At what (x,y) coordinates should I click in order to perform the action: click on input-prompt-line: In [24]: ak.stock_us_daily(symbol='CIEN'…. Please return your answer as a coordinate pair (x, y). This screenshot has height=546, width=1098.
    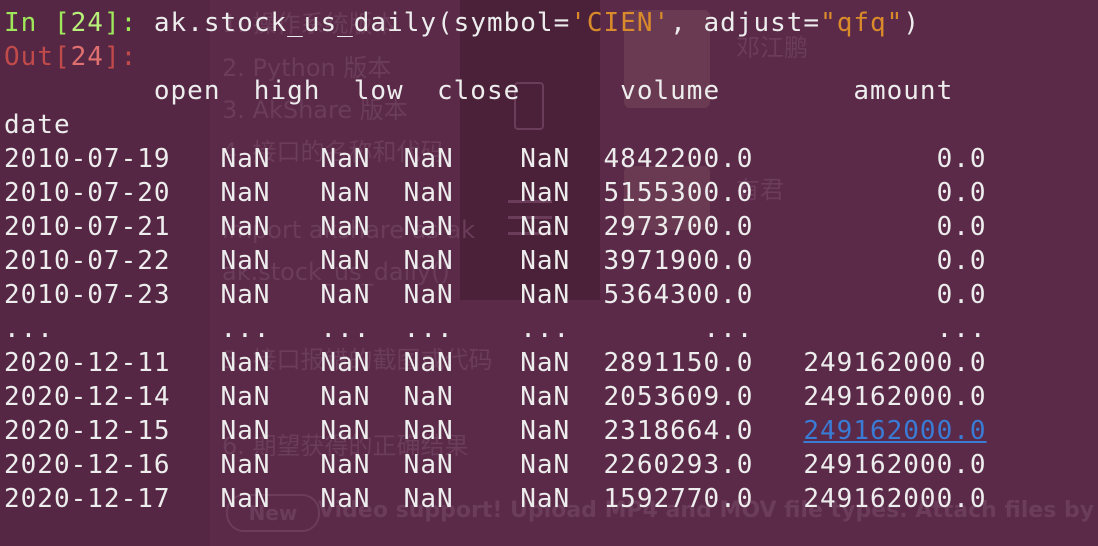
    Looking at the image, I should click on (462, 23).